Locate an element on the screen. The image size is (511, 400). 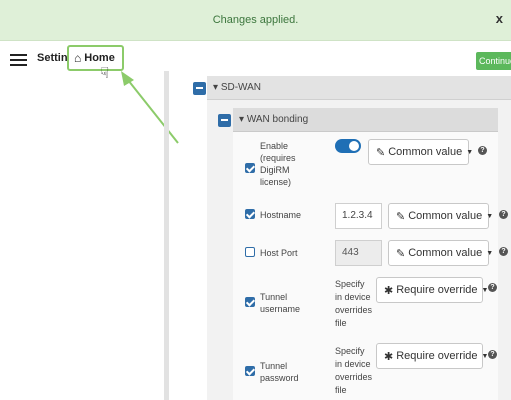
enable-label: Enable (requires DigiRM license) is located at coordinates (278, 164).